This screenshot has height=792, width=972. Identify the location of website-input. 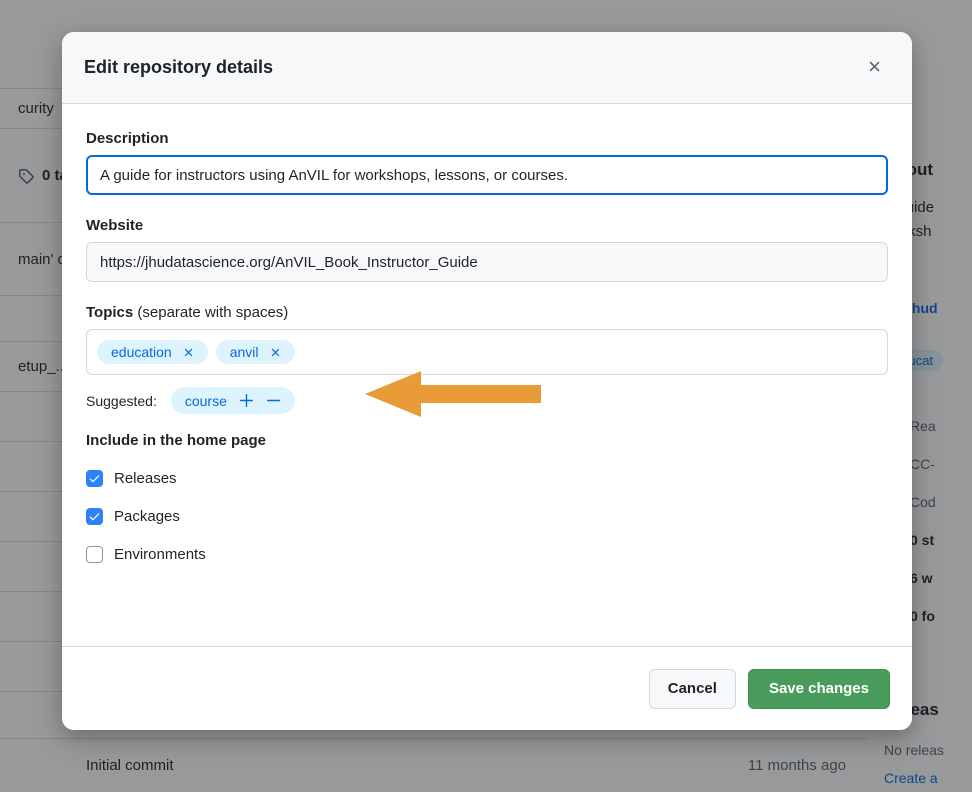
(487, 262).